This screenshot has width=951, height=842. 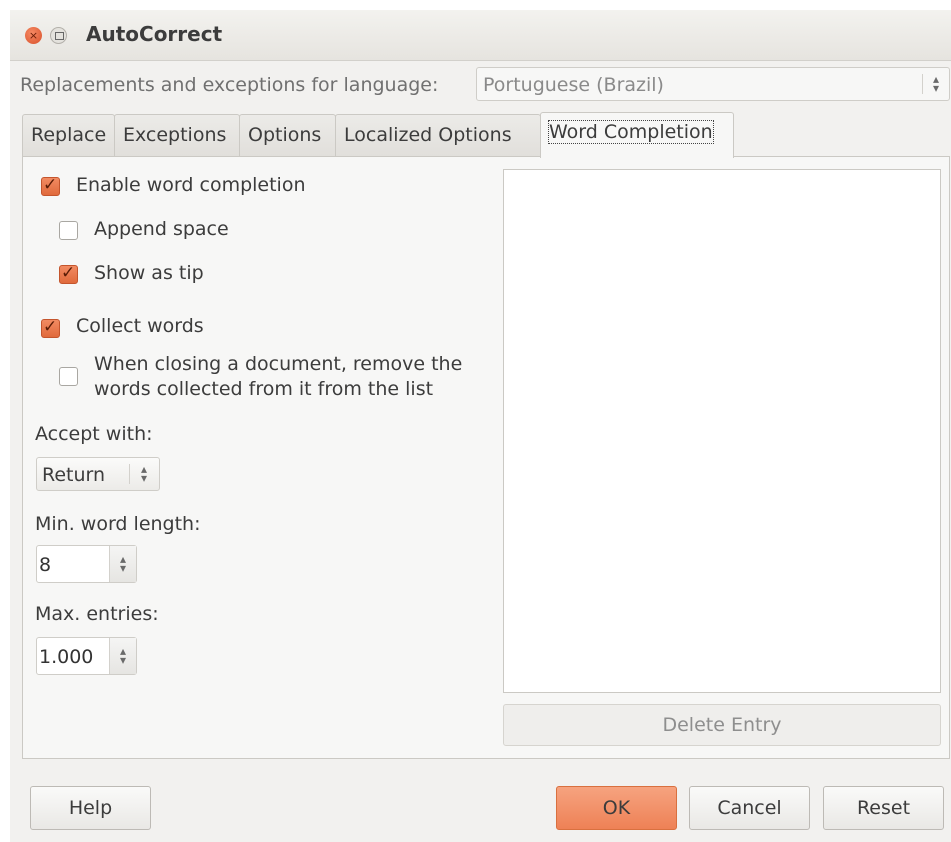 I want to click on language-select-value: Portuguese (Brazil), so click(x=573, y=85).